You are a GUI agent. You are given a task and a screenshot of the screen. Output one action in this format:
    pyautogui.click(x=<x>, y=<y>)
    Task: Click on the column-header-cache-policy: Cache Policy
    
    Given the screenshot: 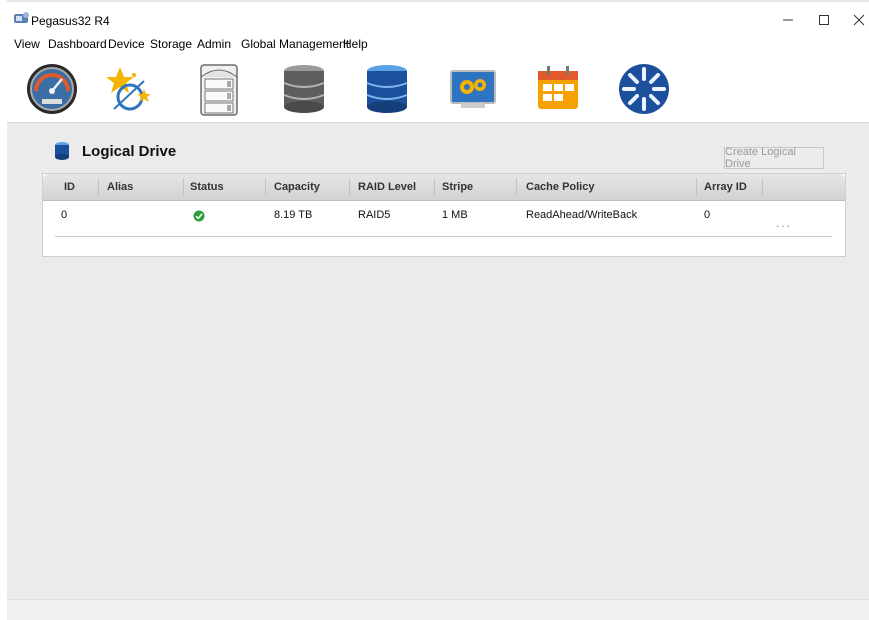 What is the action you would take?
    pyautogui.click(x=560, y=187)
    